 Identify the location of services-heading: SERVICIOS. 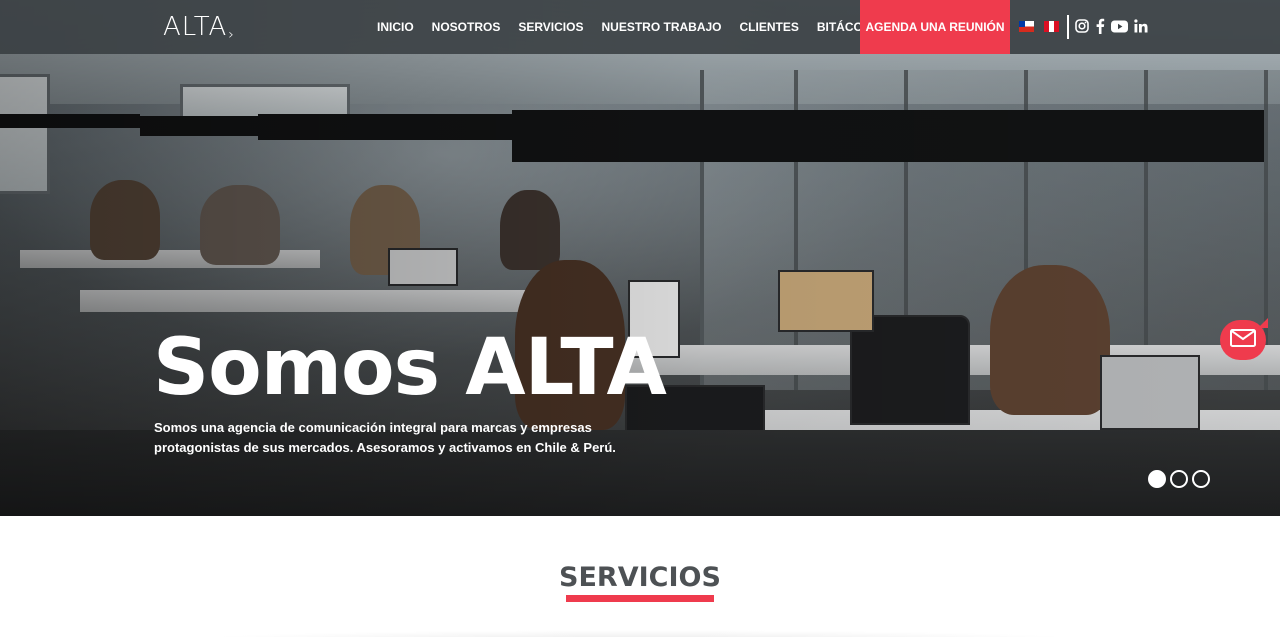
(640, 577).